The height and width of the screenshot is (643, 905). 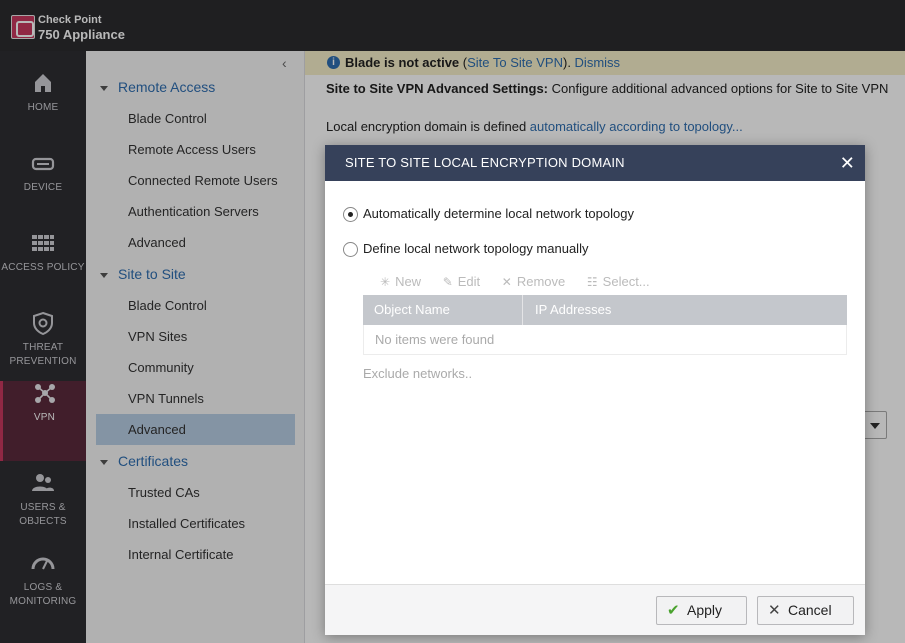 I want to click on column-ip-addresses: IP Addresses, so click(x=567, y=310).